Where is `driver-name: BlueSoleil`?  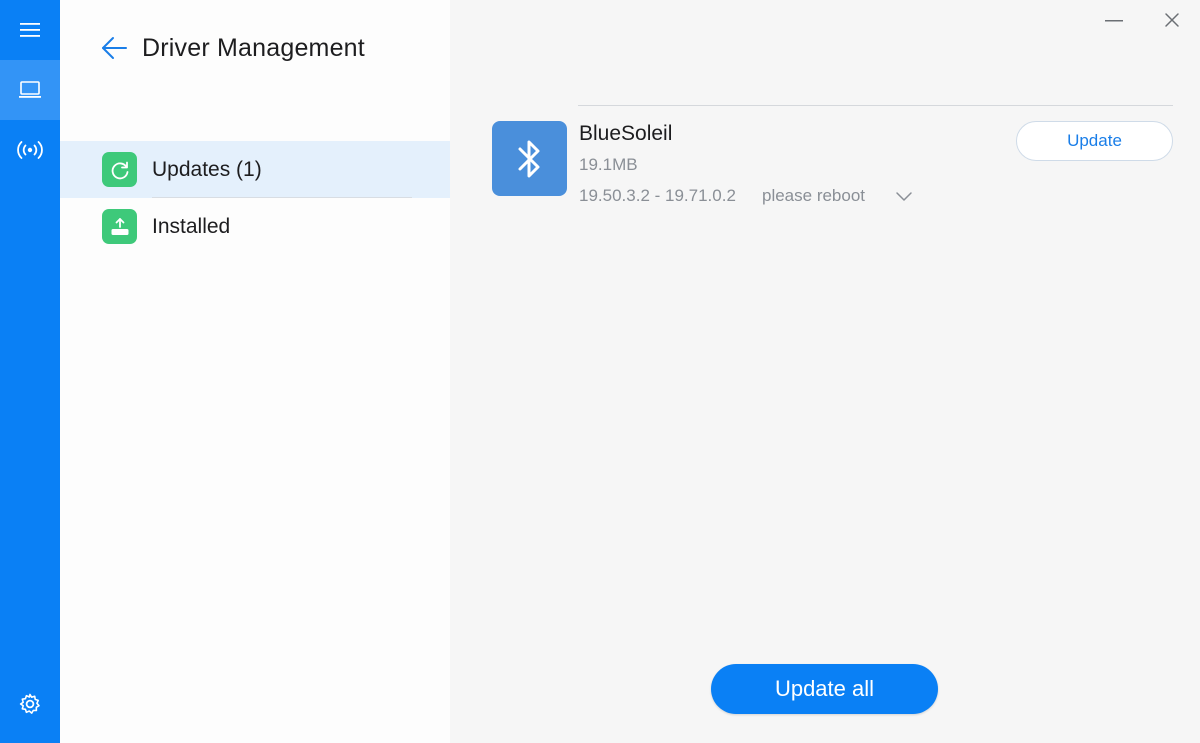
driver-name: BlueSoleil is located at coordinates (626, 133).